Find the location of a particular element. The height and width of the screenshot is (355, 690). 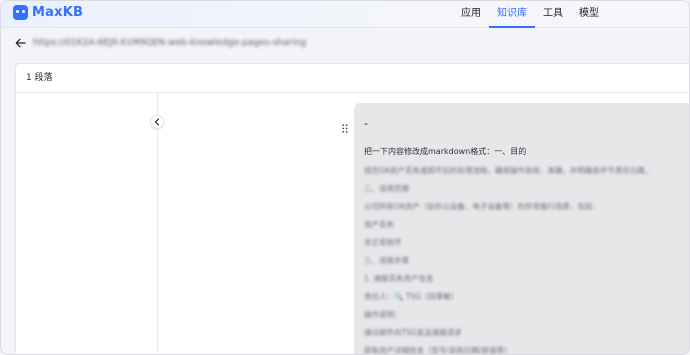

top-header: MaxKB 应用 知识库 工具 模型 is located at coordinates (345, 14).